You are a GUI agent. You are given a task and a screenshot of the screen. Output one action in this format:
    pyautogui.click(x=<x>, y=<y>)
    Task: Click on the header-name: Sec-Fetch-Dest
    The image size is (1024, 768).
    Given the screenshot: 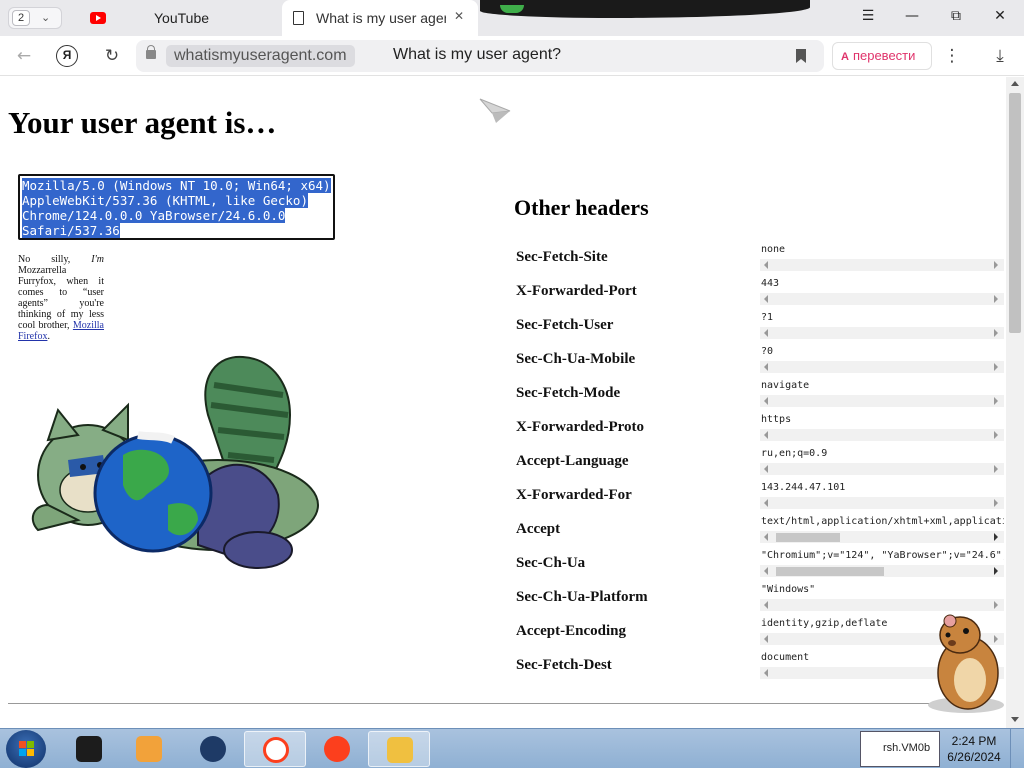 What is the action you would take?
    pyautogui.click(x=564, y=665)
    